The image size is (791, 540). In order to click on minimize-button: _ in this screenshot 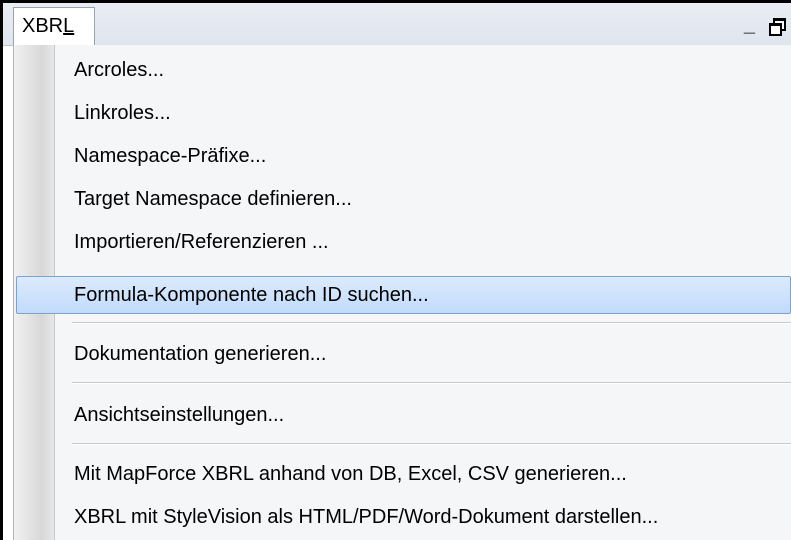, I will do `click(749, 25)`.